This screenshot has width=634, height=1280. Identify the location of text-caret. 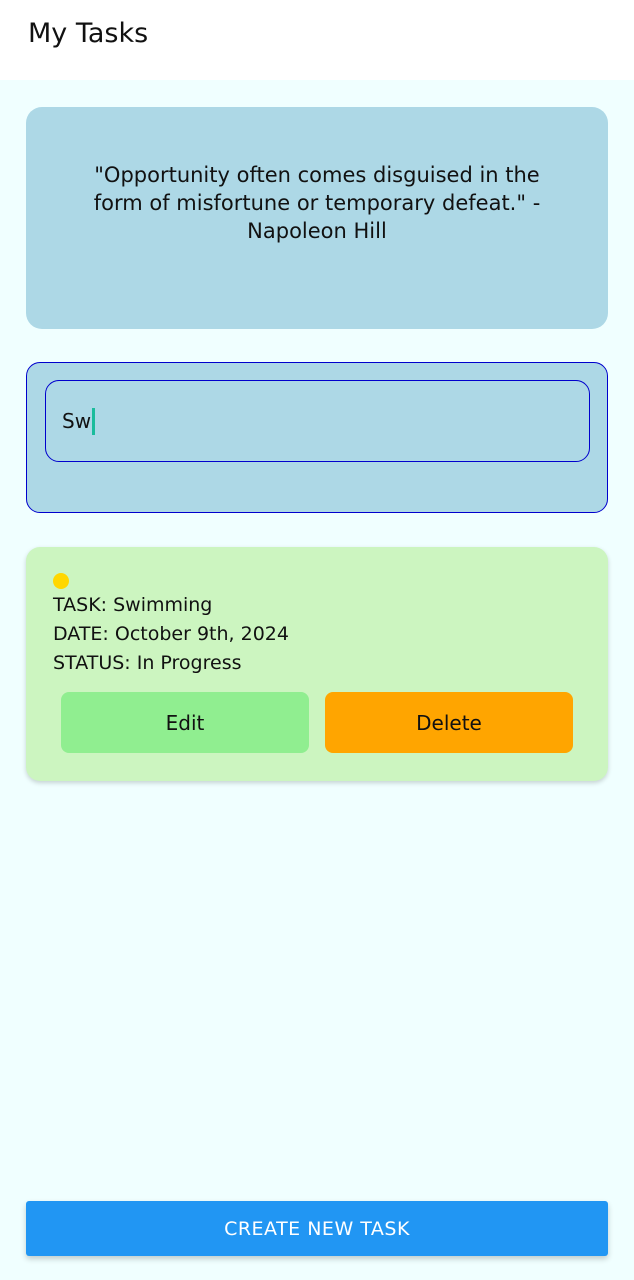
(94, 421).